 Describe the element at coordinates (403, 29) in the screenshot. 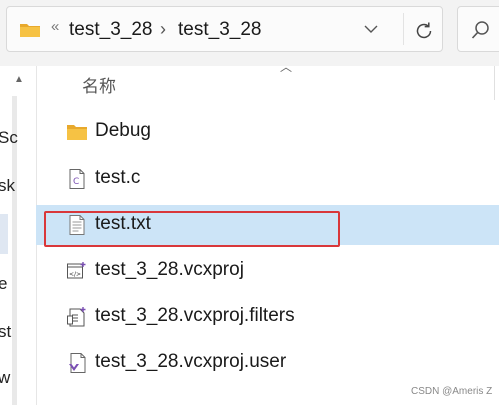

I see `divider` at that location.